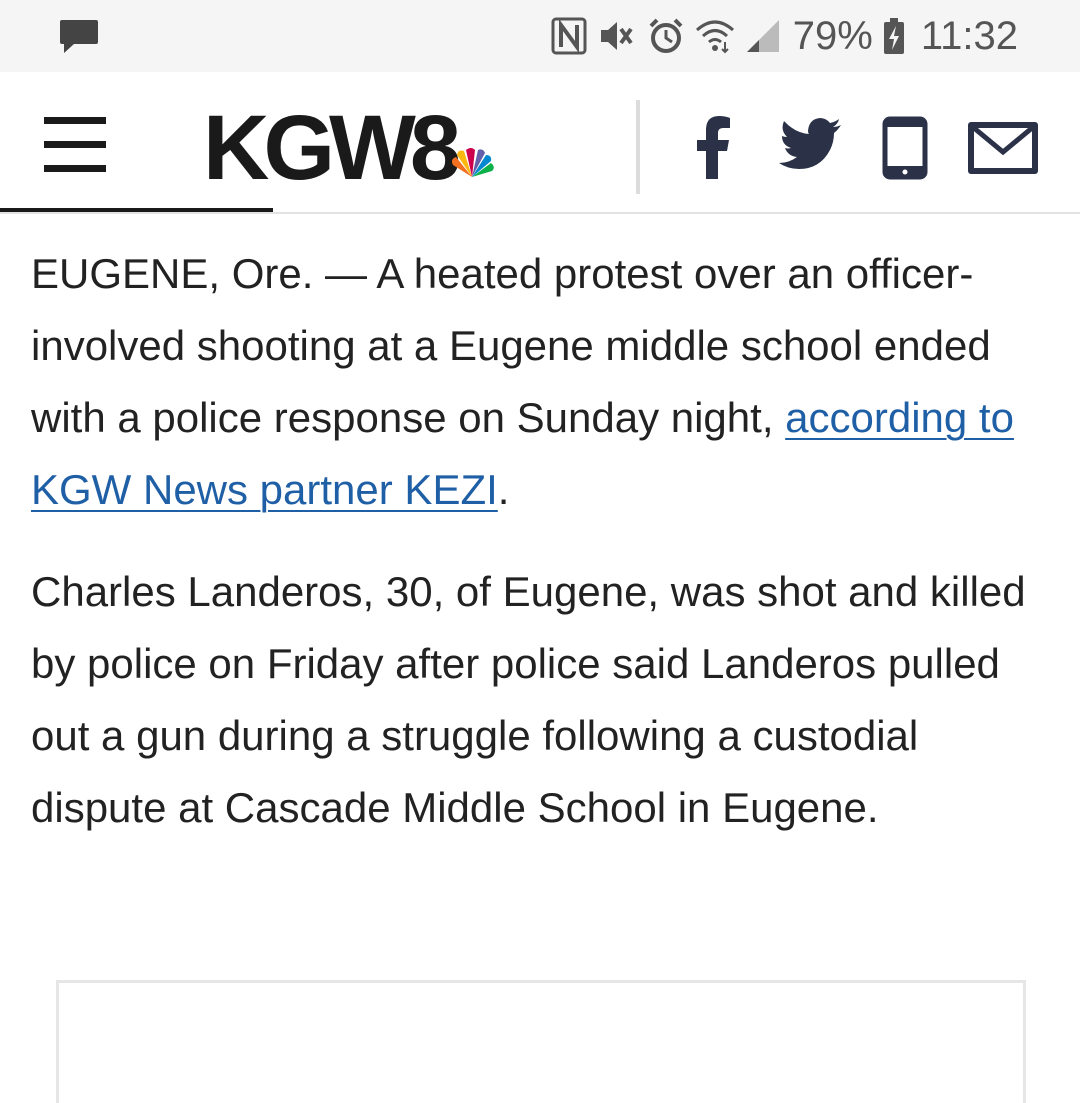 The width and height of the screenshot is (1080, 1103). I want to click on twitter-icon, so click(810, 147).